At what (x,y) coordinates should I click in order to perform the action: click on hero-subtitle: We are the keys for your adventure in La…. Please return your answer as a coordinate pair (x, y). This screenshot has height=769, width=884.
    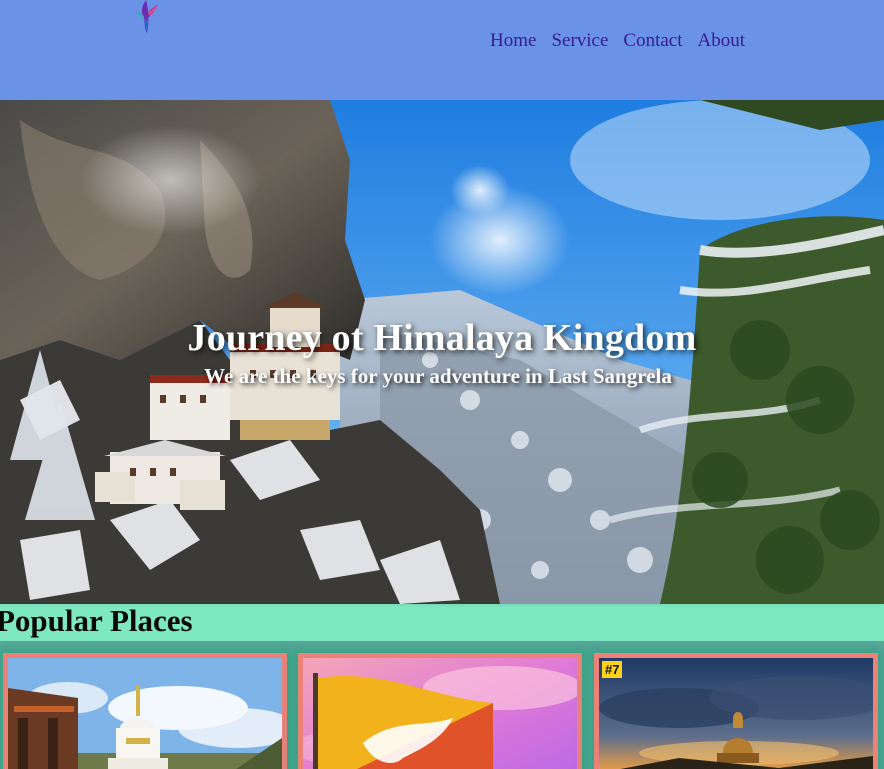
    Looking at the image, I should click on (438, 376).